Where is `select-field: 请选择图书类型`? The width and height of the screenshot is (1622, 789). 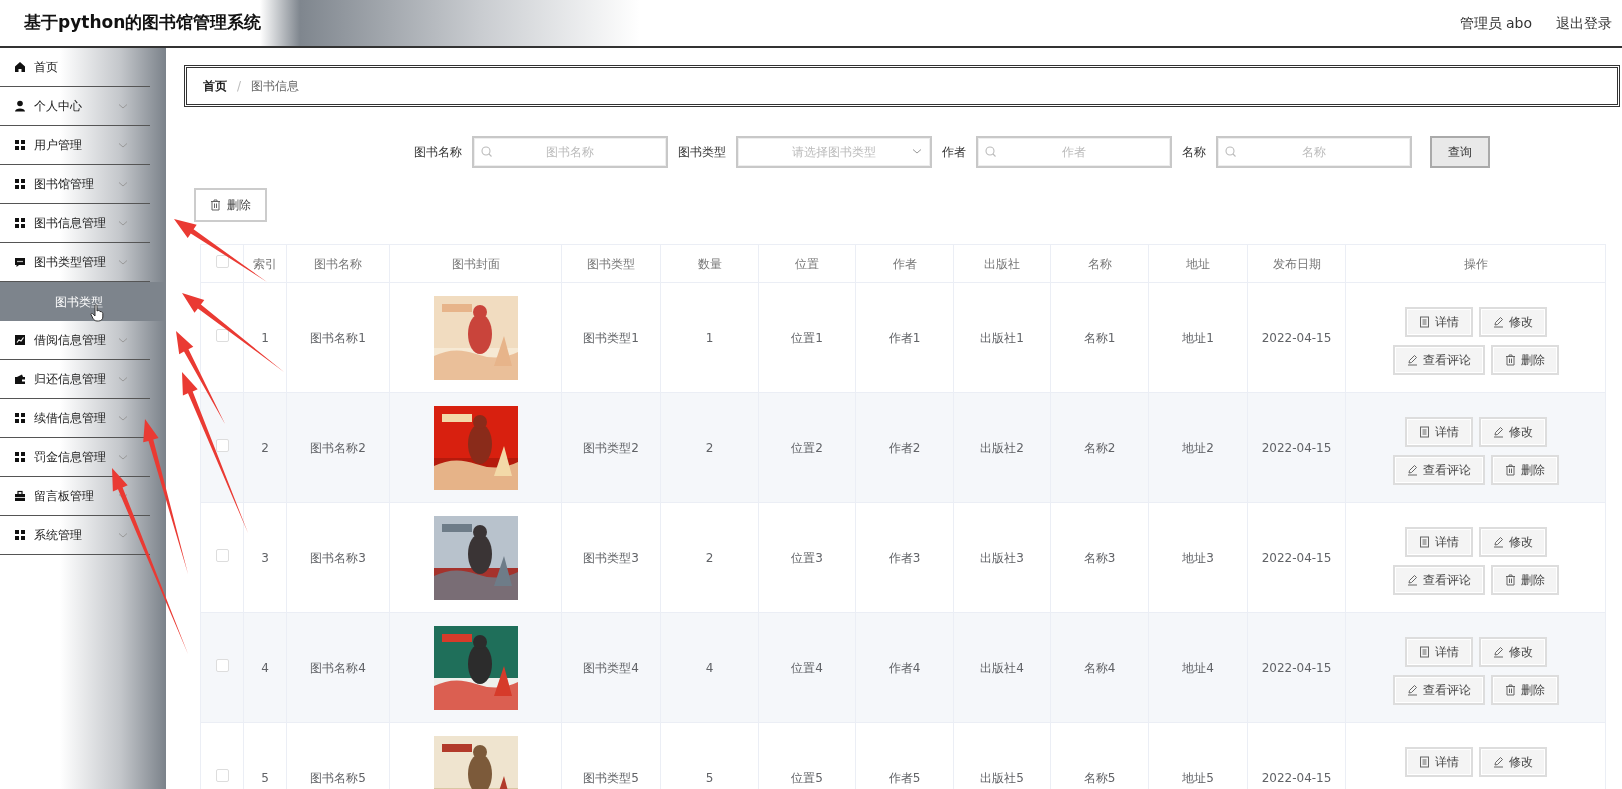 select-field: 请选择图书类型 is located at coordinates (834, 152).